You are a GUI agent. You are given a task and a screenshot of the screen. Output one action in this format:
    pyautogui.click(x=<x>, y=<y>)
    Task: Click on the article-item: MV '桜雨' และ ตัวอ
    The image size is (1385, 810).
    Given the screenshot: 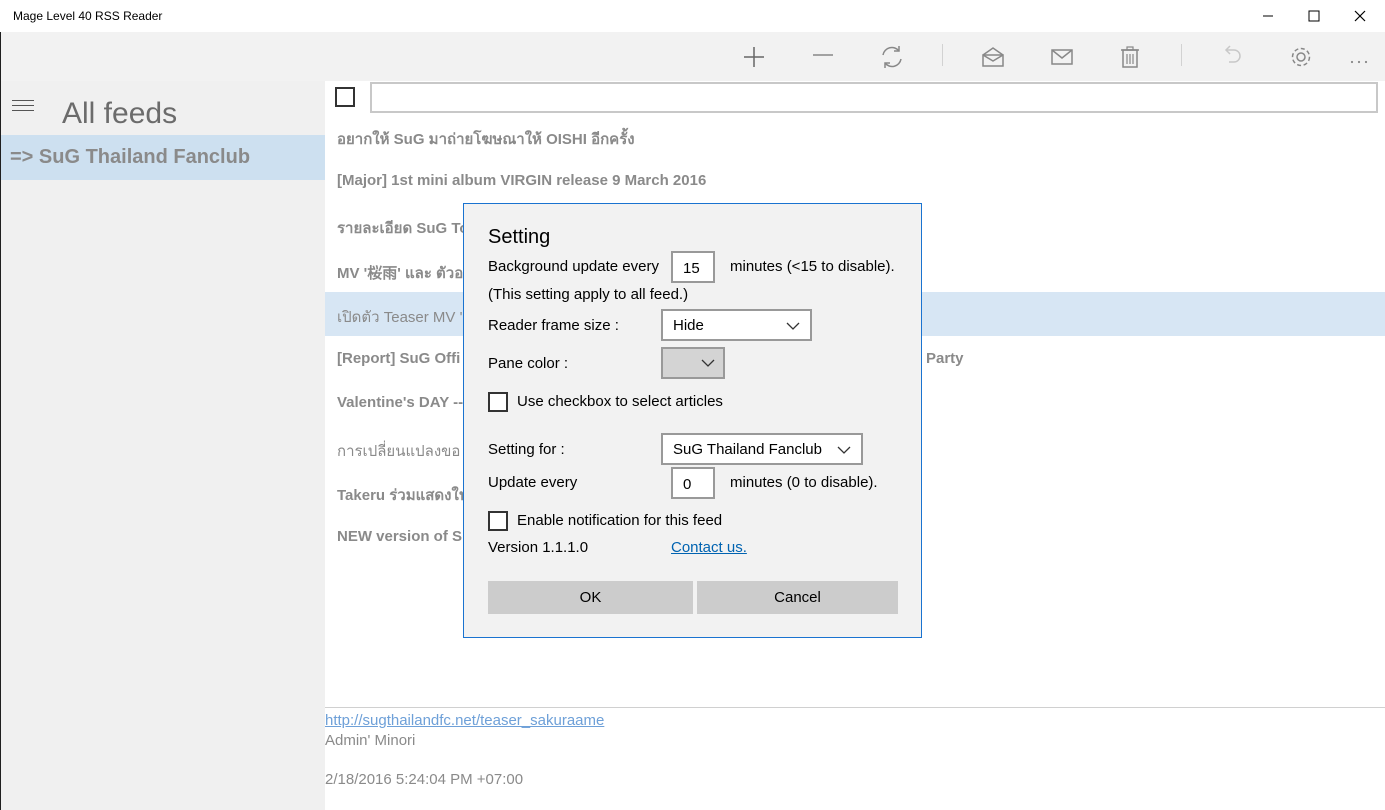 What is the action you would take?
    pyautogui.click(x=400, y=273)
    